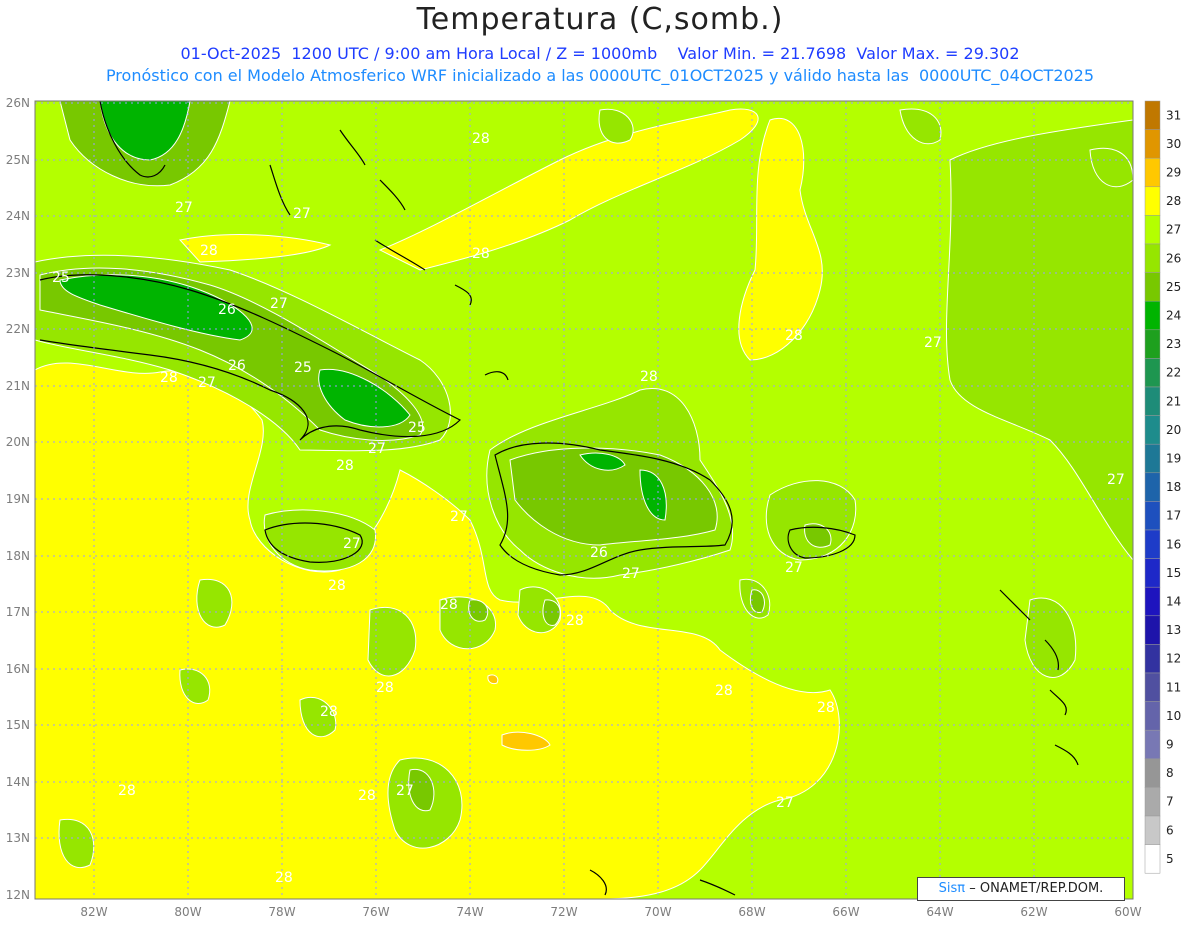  I want to click on lon-label: 68W, so click(751, 912).